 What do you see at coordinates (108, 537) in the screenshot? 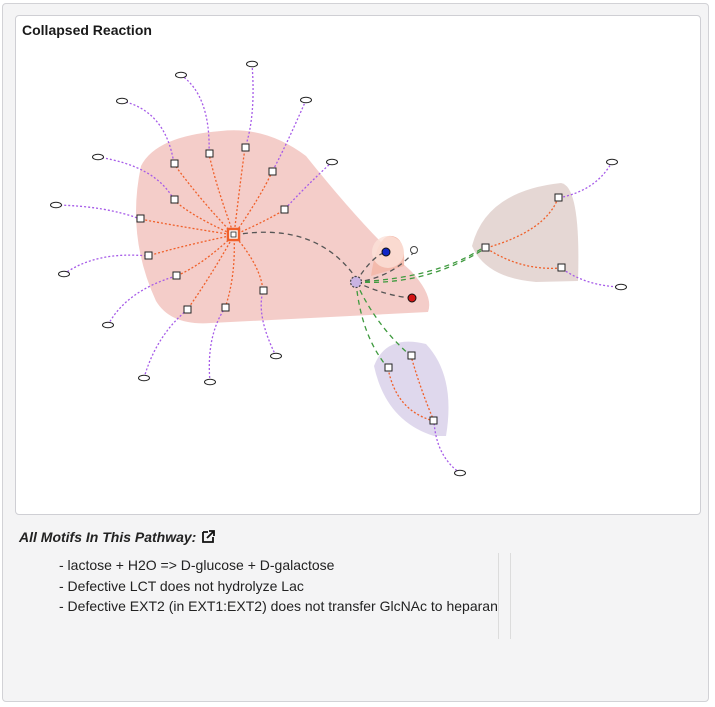
I see `motifs-header-label: All Motifs In This Pathway:` at bounding box center [108, 537].